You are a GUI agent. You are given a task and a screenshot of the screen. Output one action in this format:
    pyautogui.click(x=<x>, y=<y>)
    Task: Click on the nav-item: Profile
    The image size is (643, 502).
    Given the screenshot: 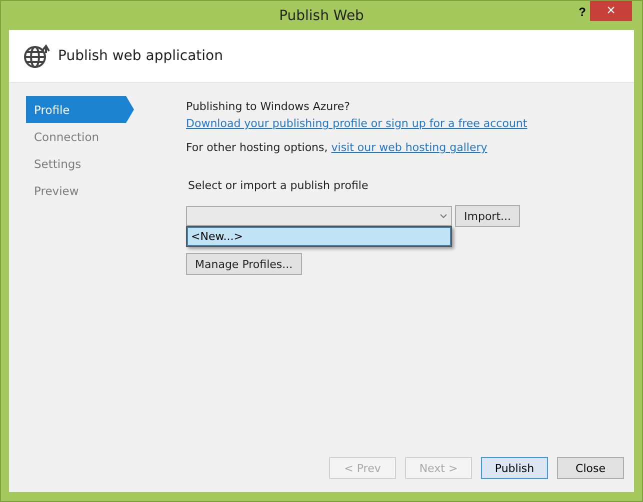 What is the action you would take?
    pyautogui.click(x=80, y=109)
    